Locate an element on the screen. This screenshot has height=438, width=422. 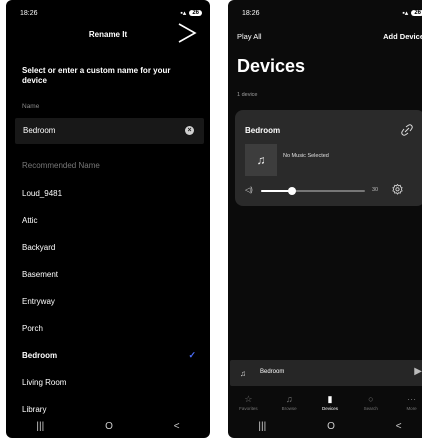
option-label: Entryway is located at coordinates (38, 301).